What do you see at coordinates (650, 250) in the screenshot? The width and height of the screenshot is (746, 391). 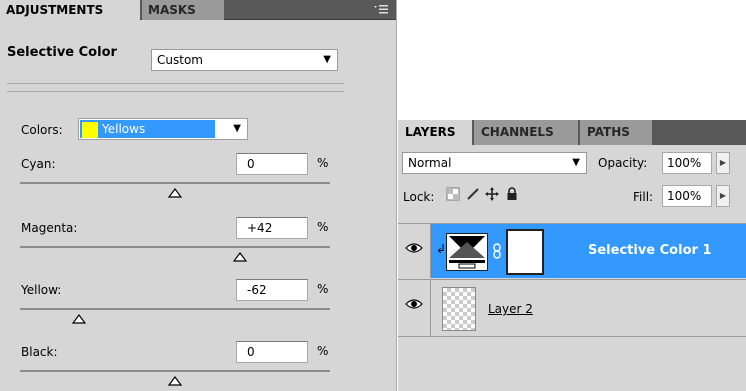 I see `layer-name: Selective Color 1` at bounding box center [650, 250].